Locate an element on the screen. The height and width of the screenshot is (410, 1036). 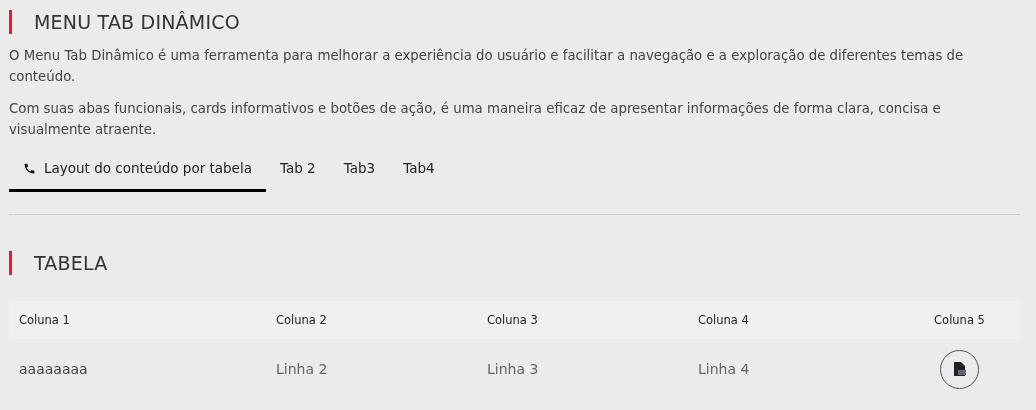
page-heading: MENU TAB DINÂMICO is located at coordinates (137, 22).